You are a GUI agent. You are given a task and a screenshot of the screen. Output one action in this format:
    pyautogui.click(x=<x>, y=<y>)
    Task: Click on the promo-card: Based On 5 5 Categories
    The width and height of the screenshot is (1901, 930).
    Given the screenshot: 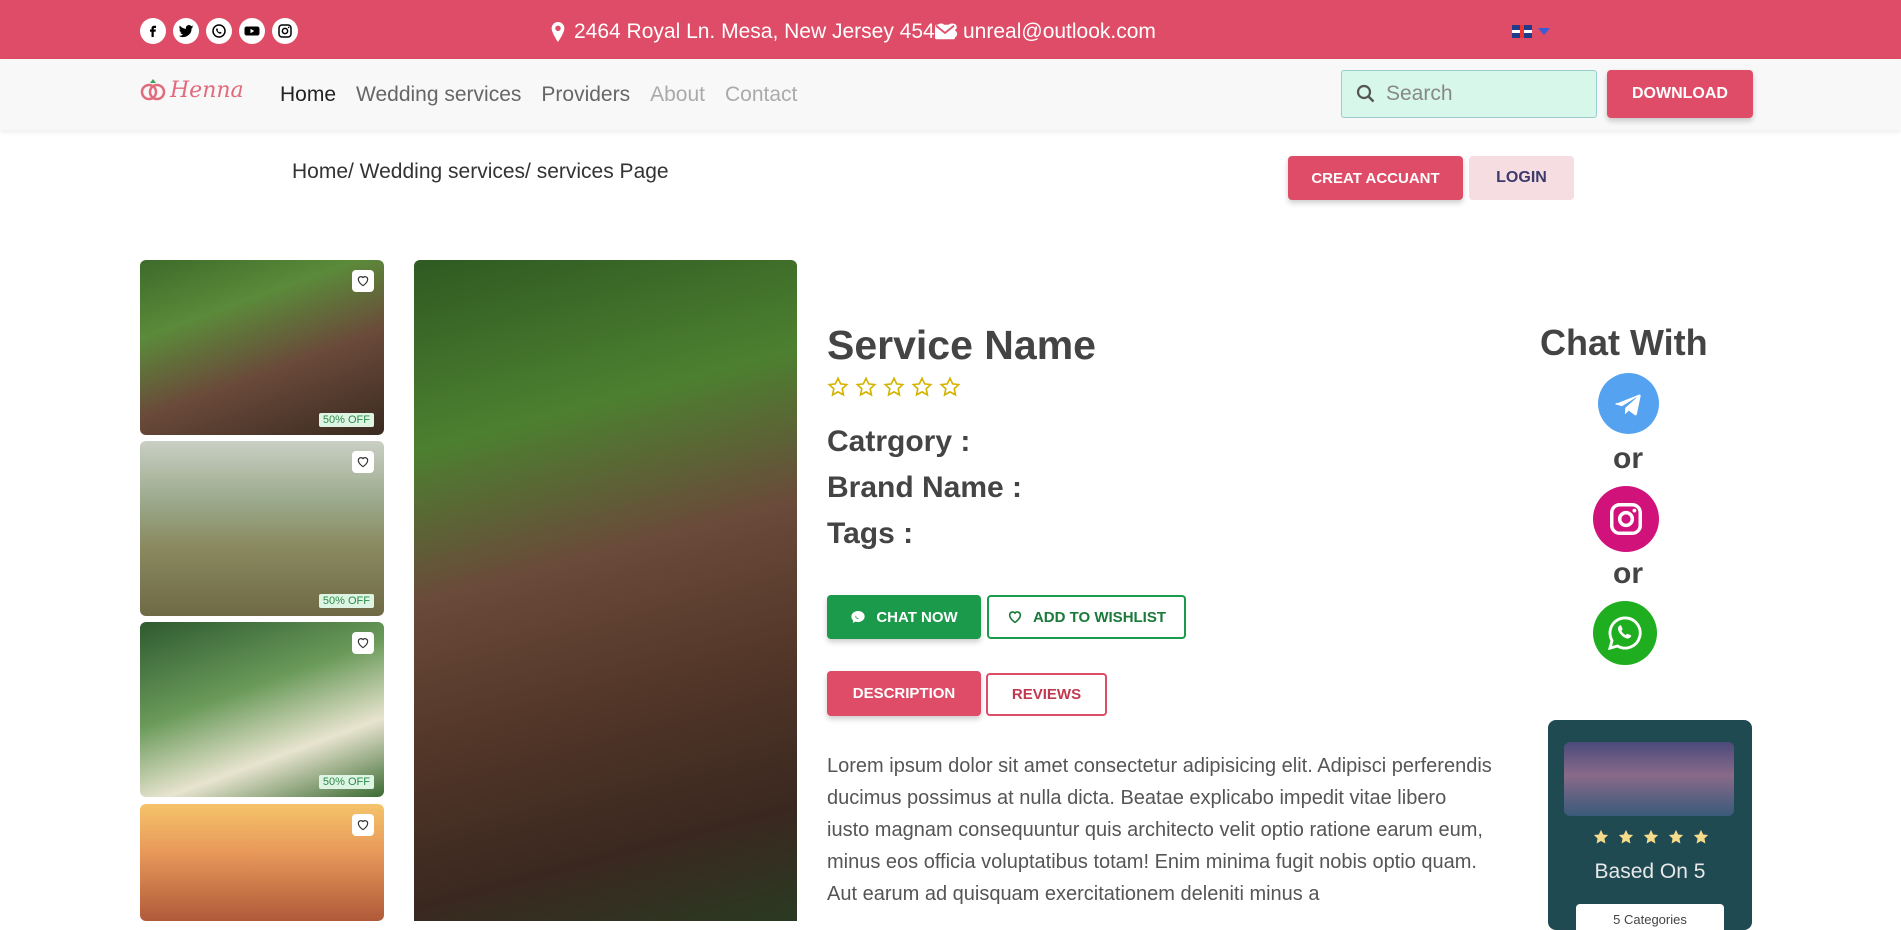 What is the action you would take?
    pyautogui.click(x=1650, y=825)
    